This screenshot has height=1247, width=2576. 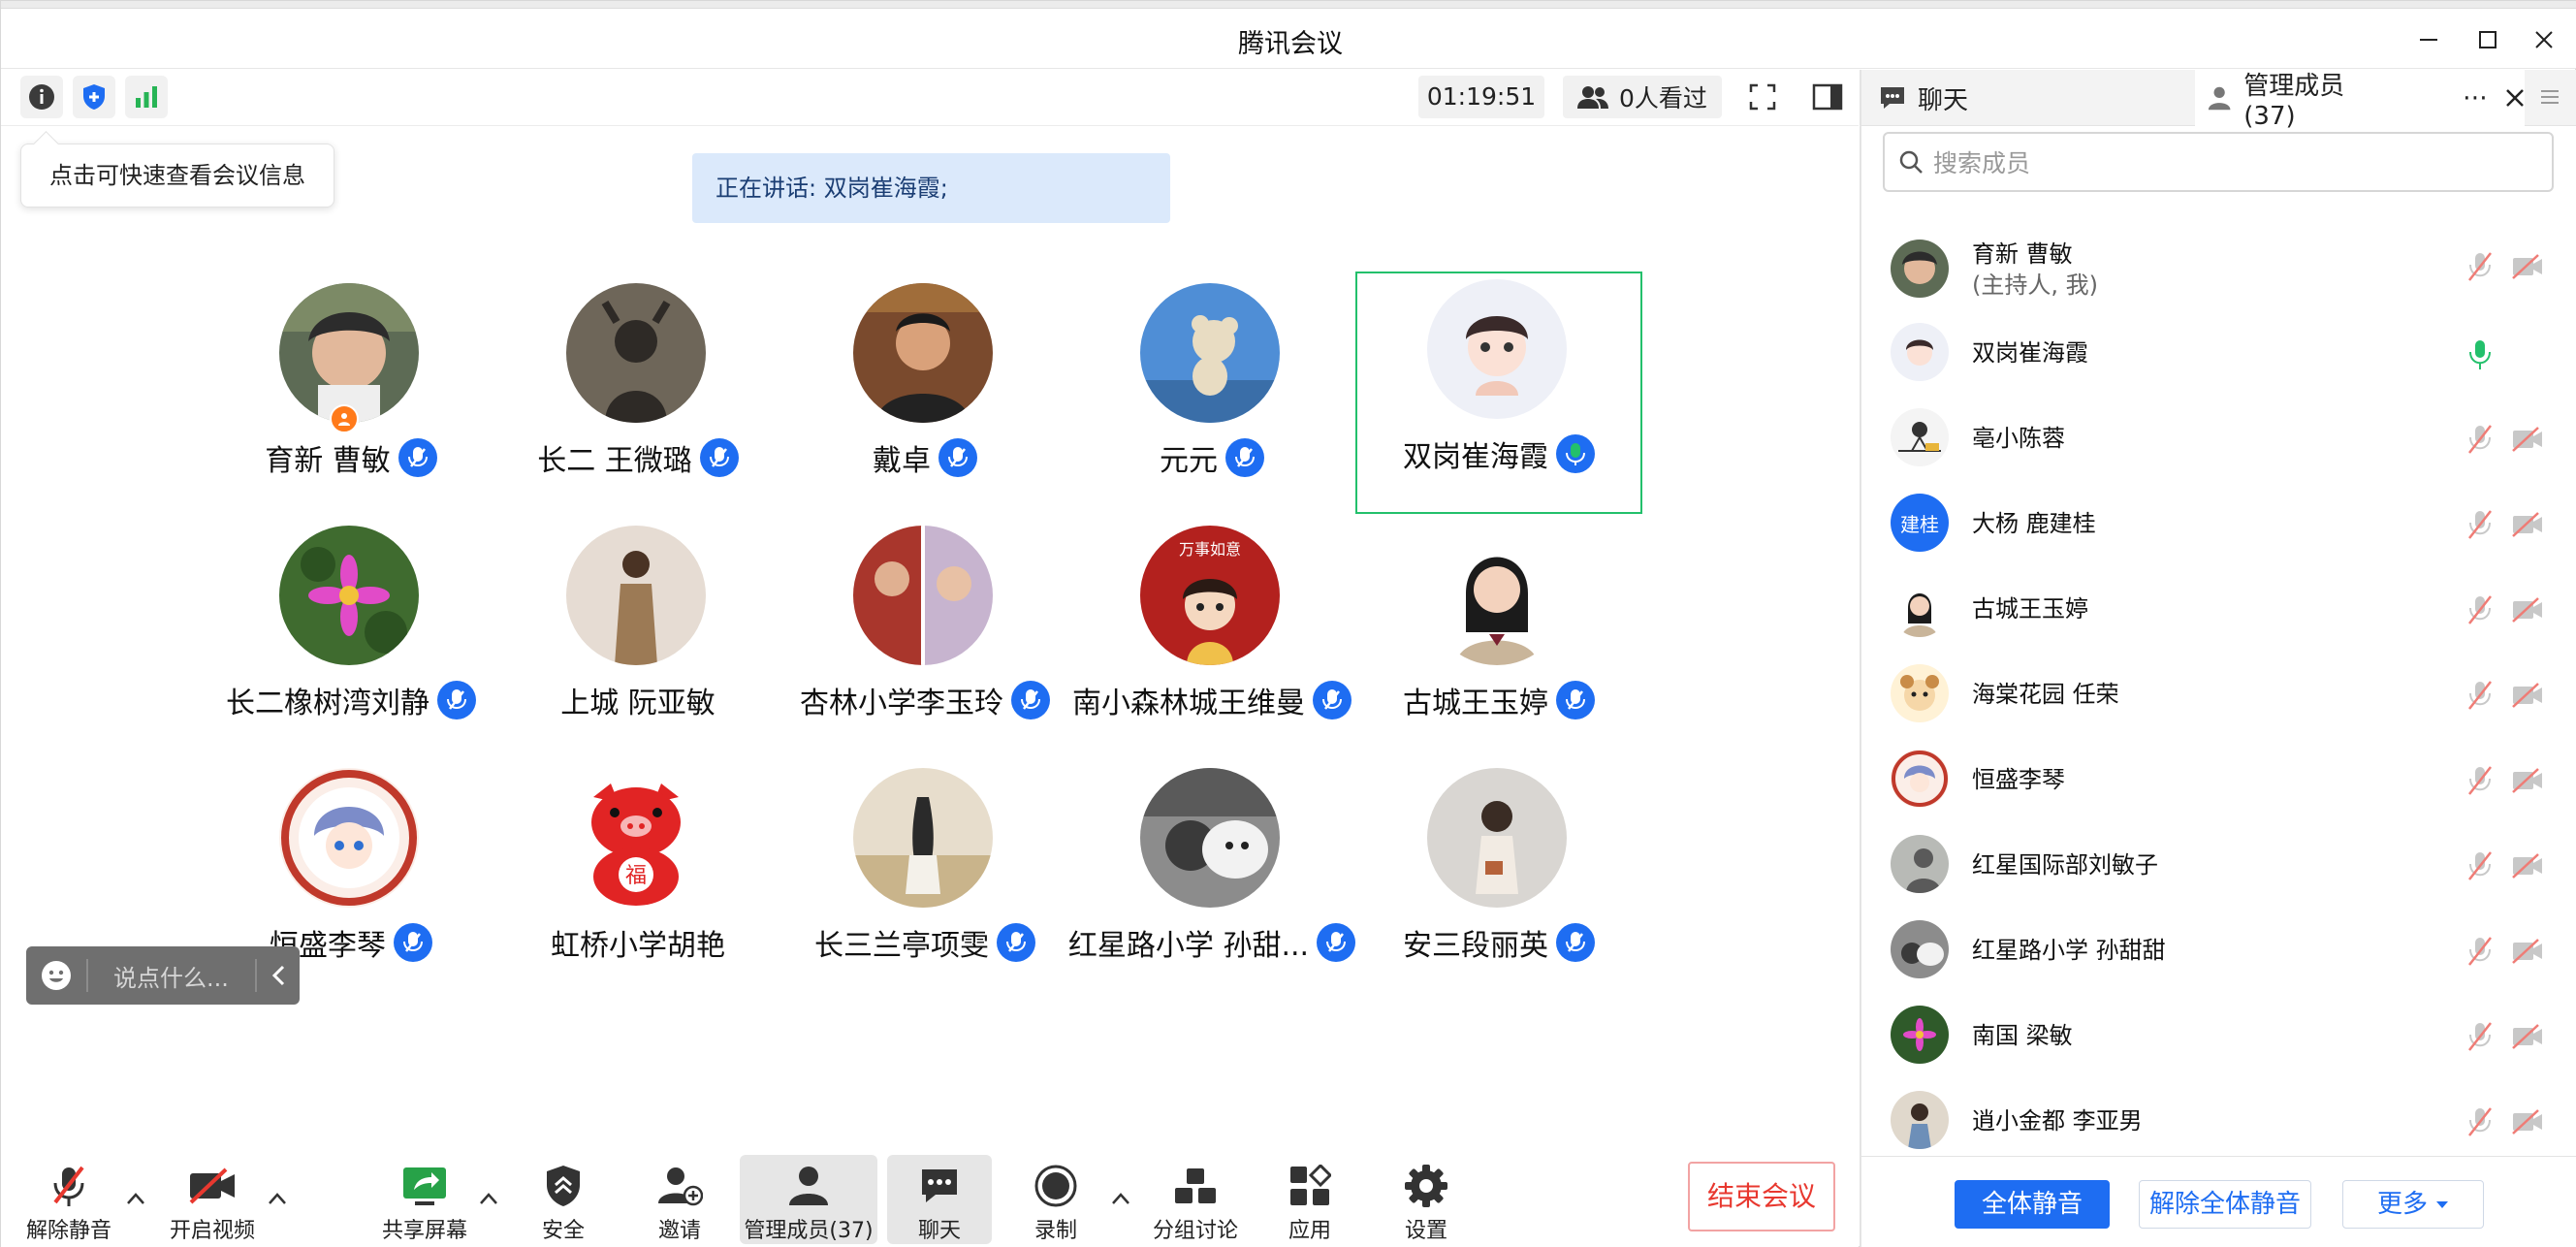 What do you see at coordinates (1210, 595) in the screenshot?
I see `avatar: 万事如意` at bounding box center [1210, 595].